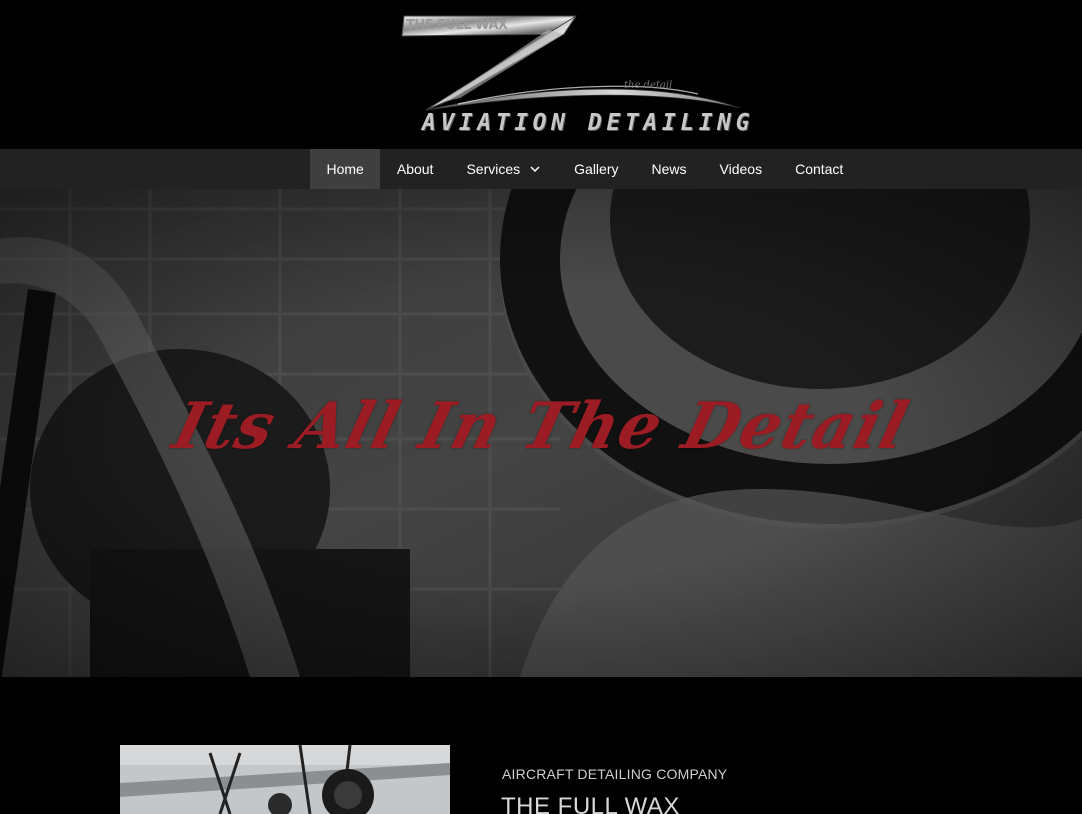 This screenshot has height=814, width=1082. I want to click on nav-item-videos: Videos, so click(741, 169).